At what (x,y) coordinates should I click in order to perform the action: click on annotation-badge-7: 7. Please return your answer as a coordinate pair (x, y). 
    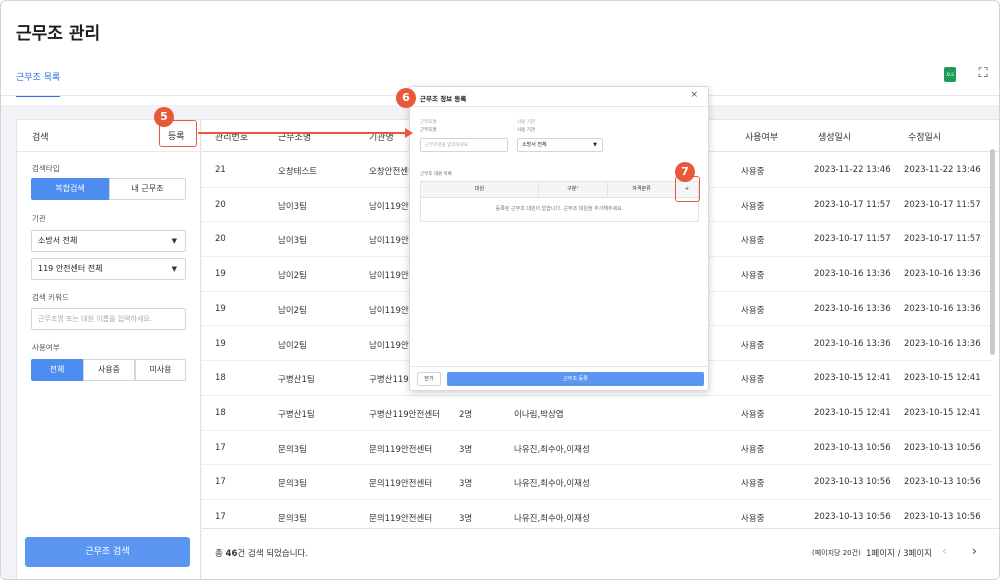
    Looking at the image, I should click on (685, 172).